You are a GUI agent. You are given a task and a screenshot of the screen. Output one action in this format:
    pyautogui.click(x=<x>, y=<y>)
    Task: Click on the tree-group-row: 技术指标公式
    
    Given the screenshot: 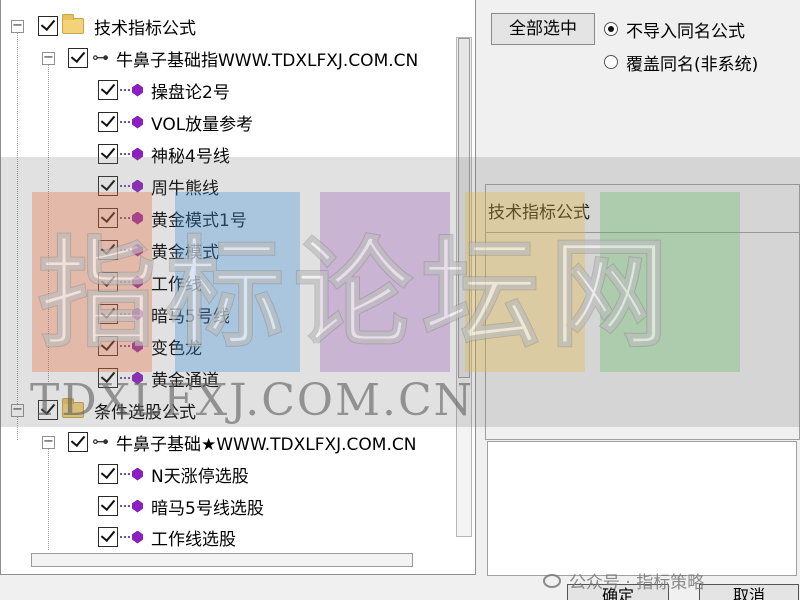 What is the action you would take?
    pyautogui.click(x=117, y=26)
    